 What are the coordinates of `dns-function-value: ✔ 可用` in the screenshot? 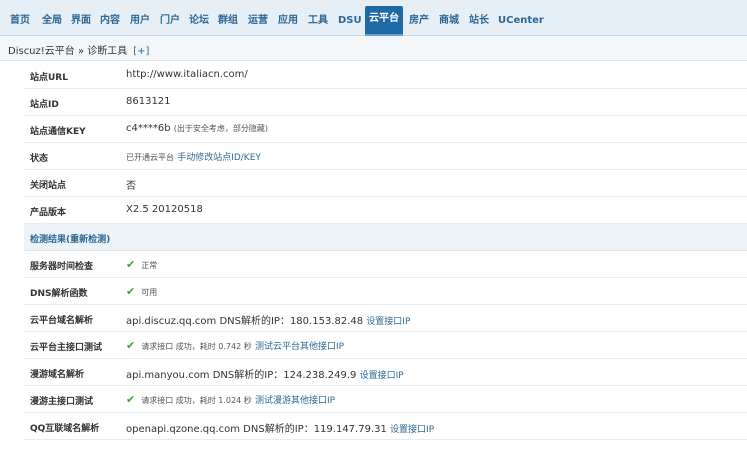 It's located at (141, 291).